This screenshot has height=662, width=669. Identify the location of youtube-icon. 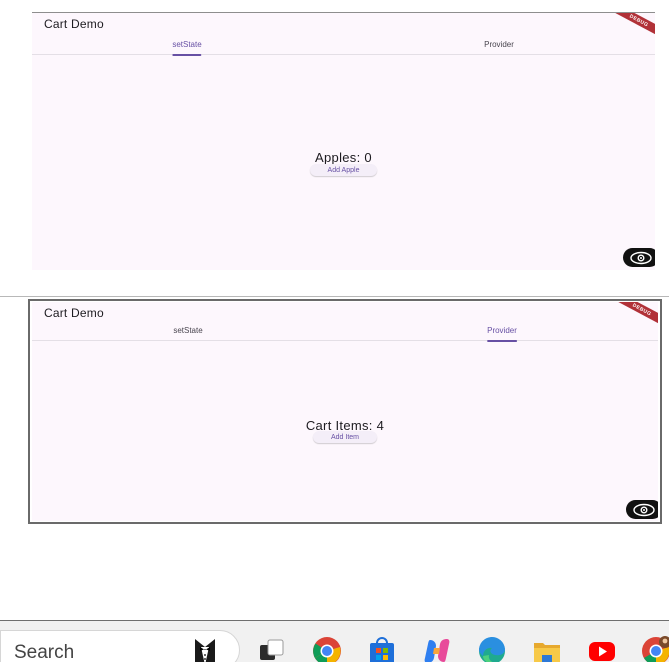
(602, 649).